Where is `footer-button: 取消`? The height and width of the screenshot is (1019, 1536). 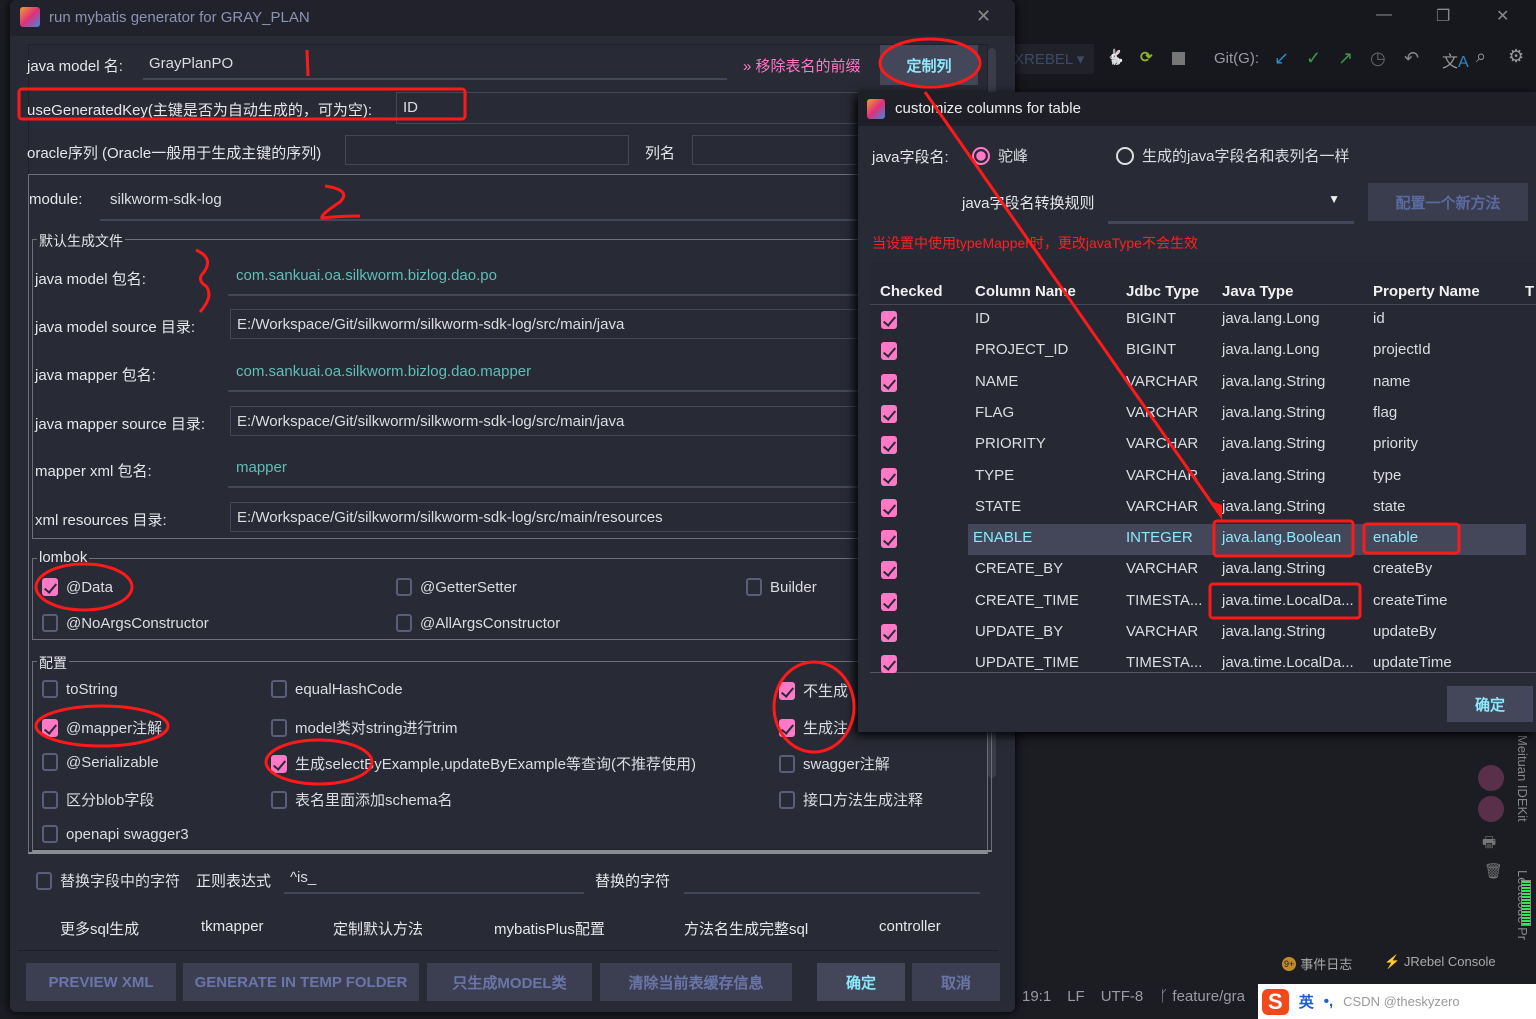
footer-button: 取消 is located at coordinates (956, 982).